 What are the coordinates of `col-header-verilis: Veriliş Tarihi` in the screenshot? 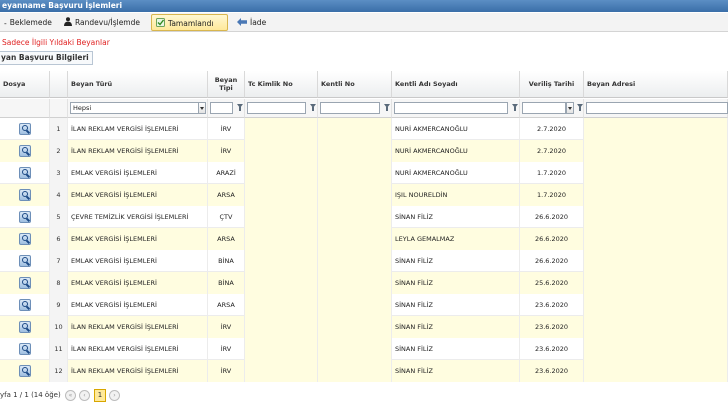 It's located at (552, 84).